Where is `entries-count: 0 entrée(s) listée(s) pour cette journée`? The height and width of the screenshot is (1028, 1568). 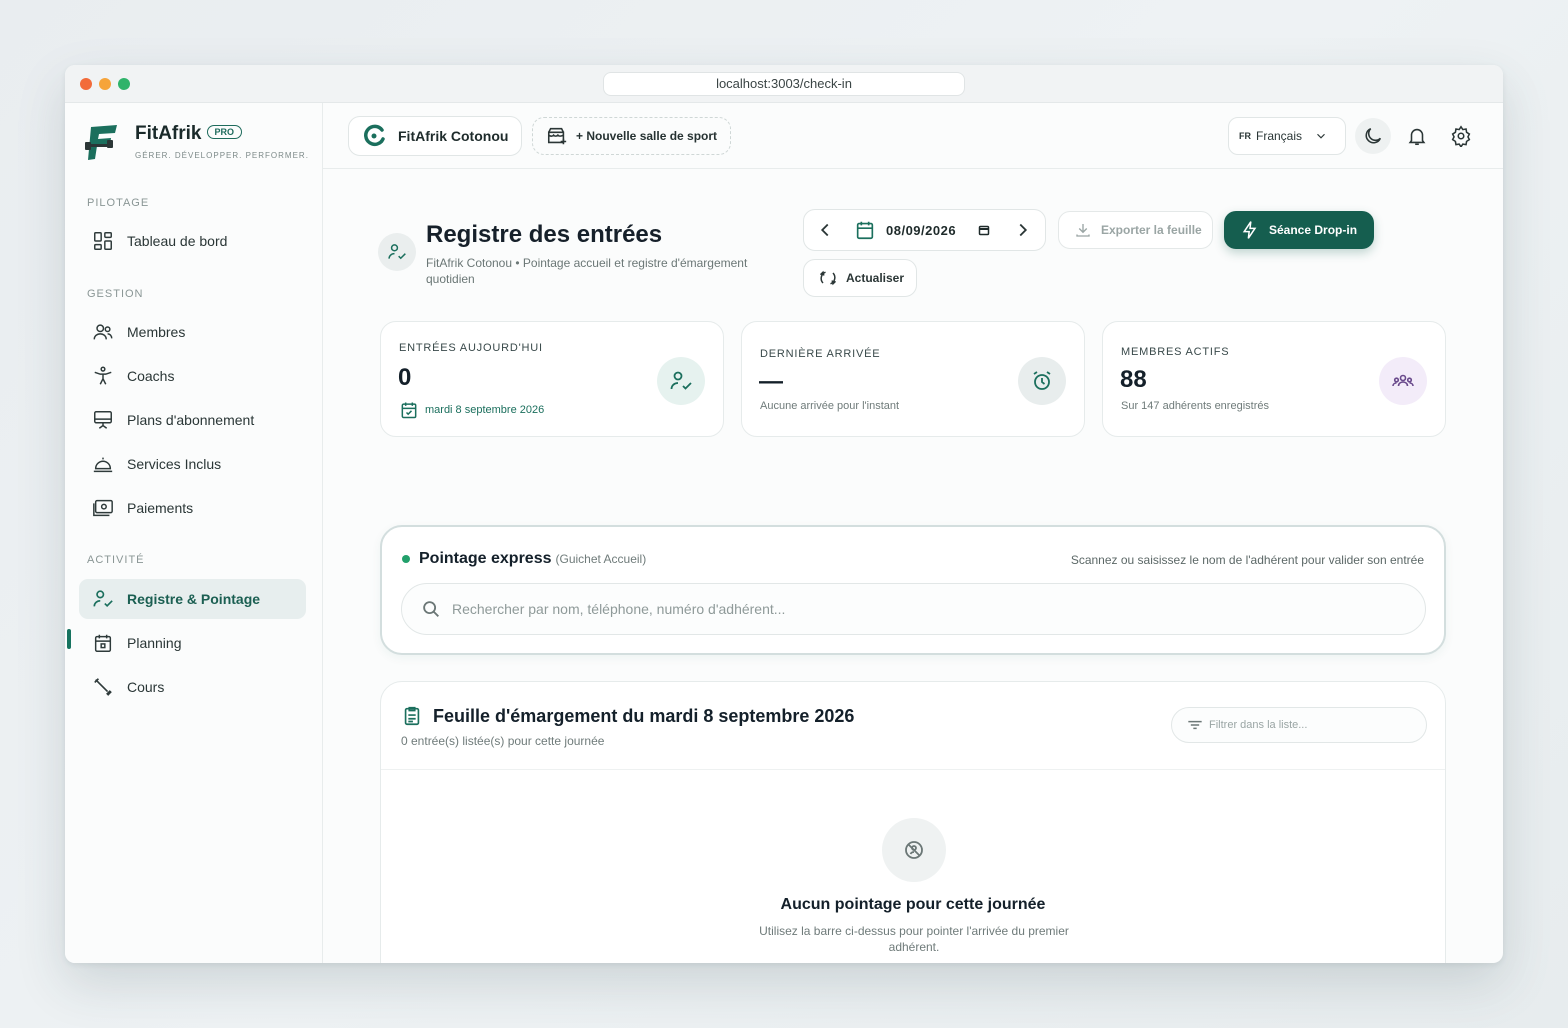 entries-count: 0 entrée(s) listée(s) pour cette journée is located at coordinates (503, 741).